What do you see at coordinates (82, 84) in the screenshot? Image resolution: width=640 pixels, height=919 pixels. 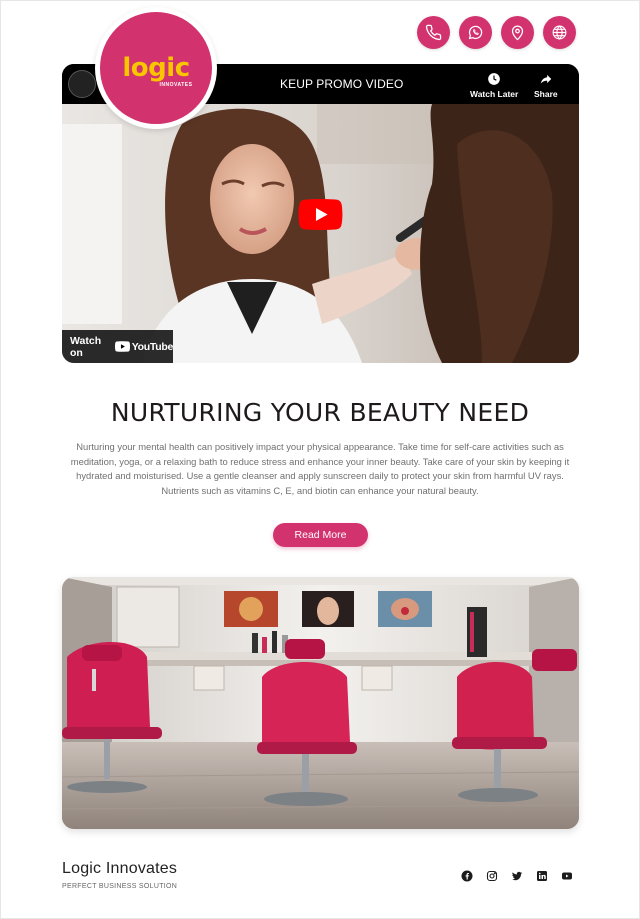 I see `channel-avatar` at bounding box center [82, 84].